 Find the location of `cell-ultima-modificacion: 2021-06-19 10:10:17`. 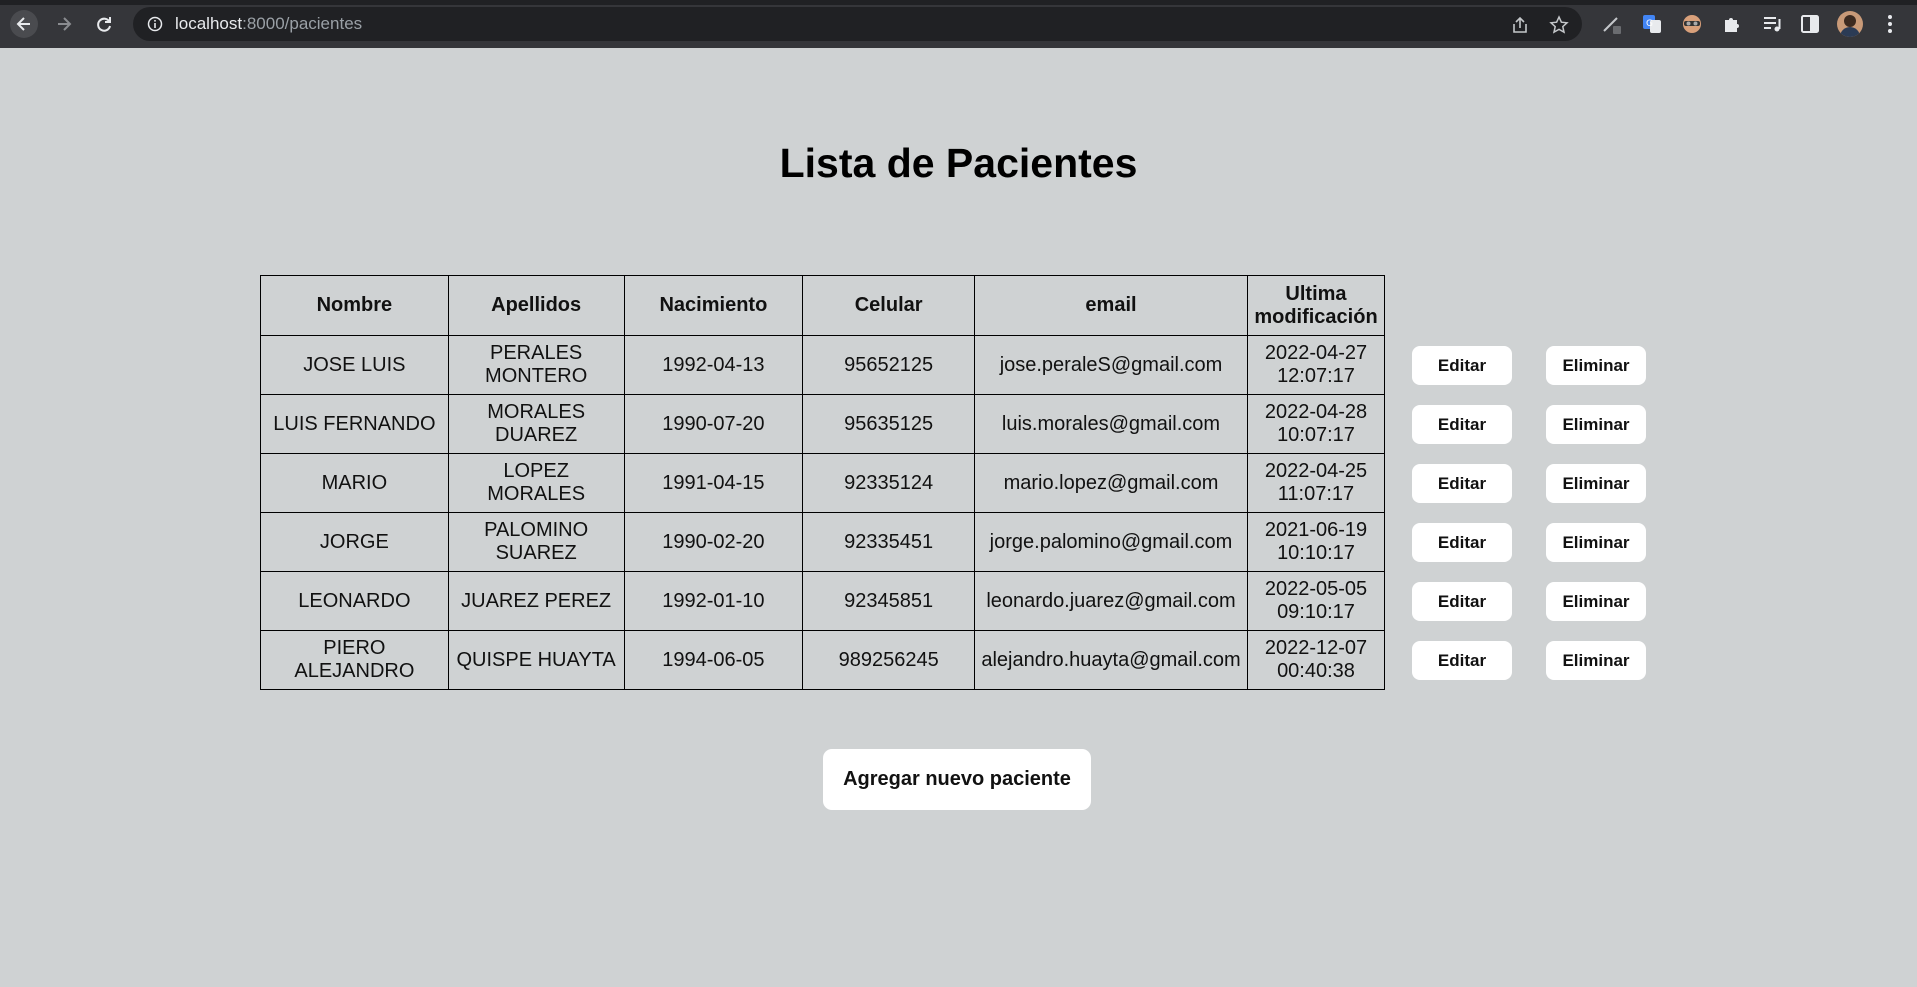

cell-ultima-modificacion: 2021-06-19 10:10:17 is located at coordinates (1316, 542).